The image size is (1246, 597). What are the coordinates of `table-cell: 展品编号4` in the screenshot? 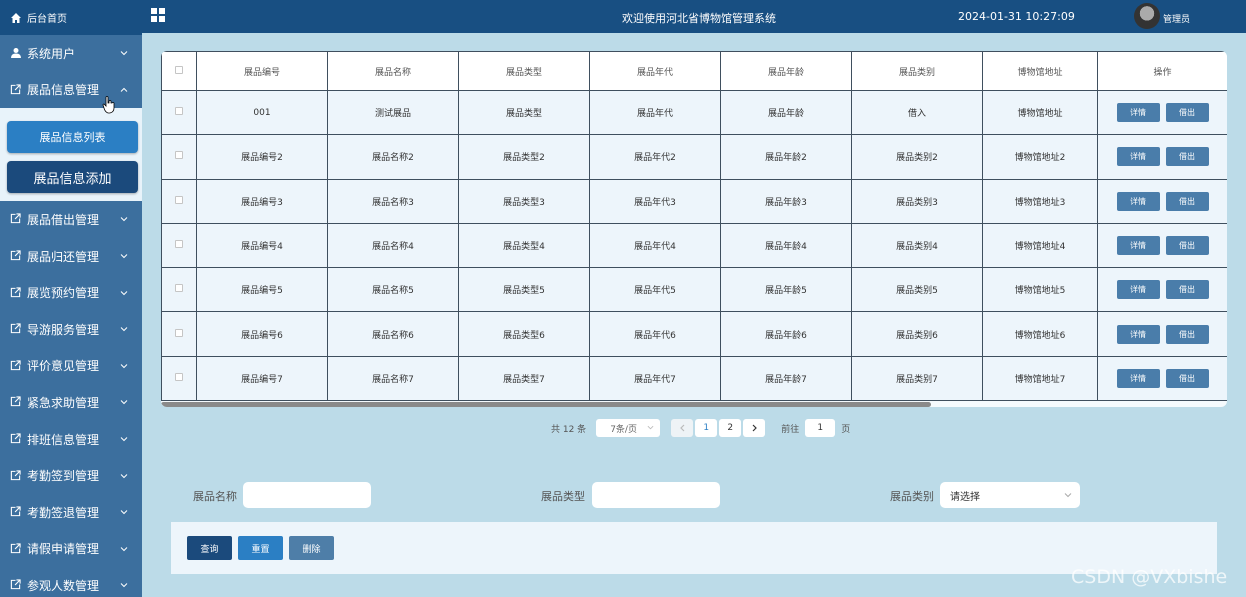 It's located at (262, 245).